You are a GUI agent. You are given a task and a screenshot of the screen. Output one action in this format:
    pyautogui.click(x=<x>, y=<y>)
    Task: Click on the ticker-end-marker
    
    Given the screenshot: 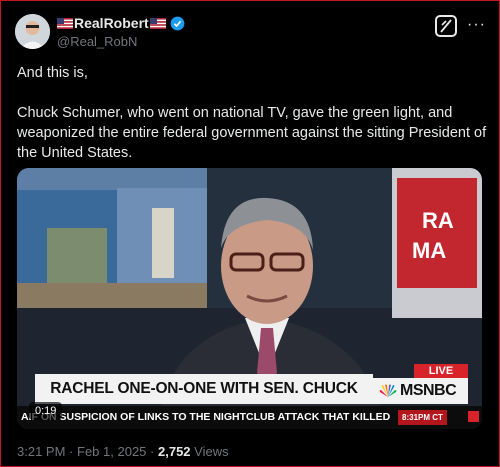 What is the action you would take?
    pyautogui.click(x=473, y=416)
    